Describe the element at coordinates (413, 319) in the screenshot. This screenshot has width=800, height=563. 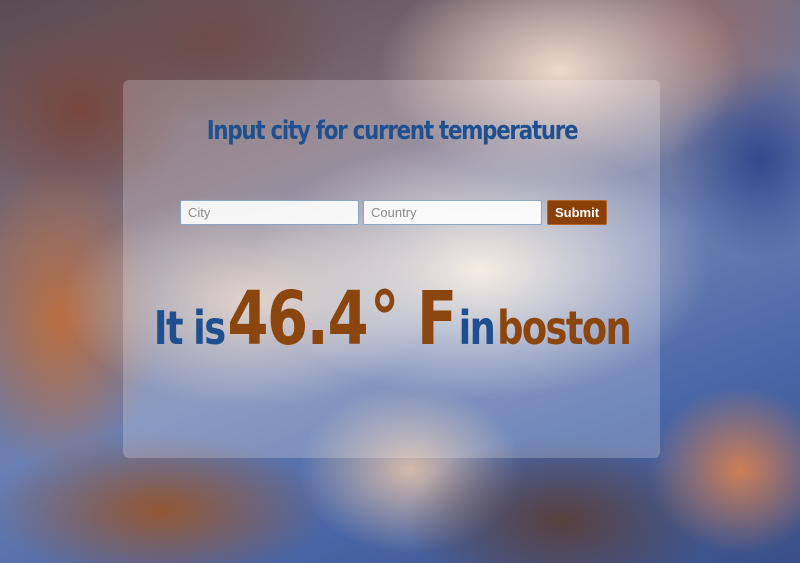
I see `temperature-unit: ° F` at that location.